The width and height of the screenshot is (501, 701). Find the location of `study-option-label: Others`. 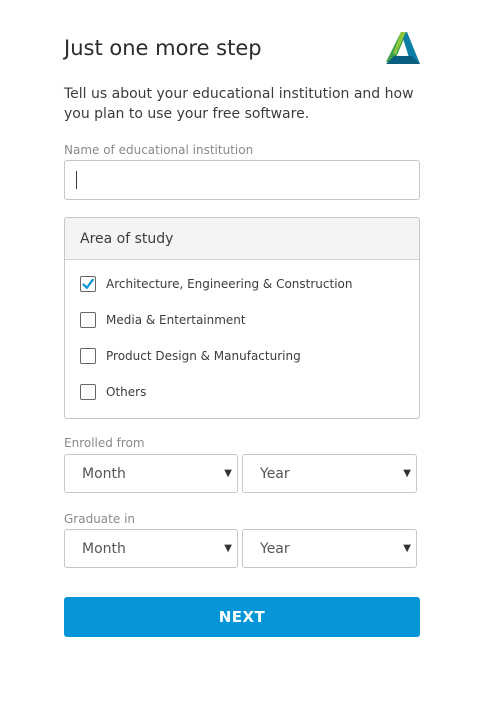

study-option-label: Others is located at coordinates (126, 392).